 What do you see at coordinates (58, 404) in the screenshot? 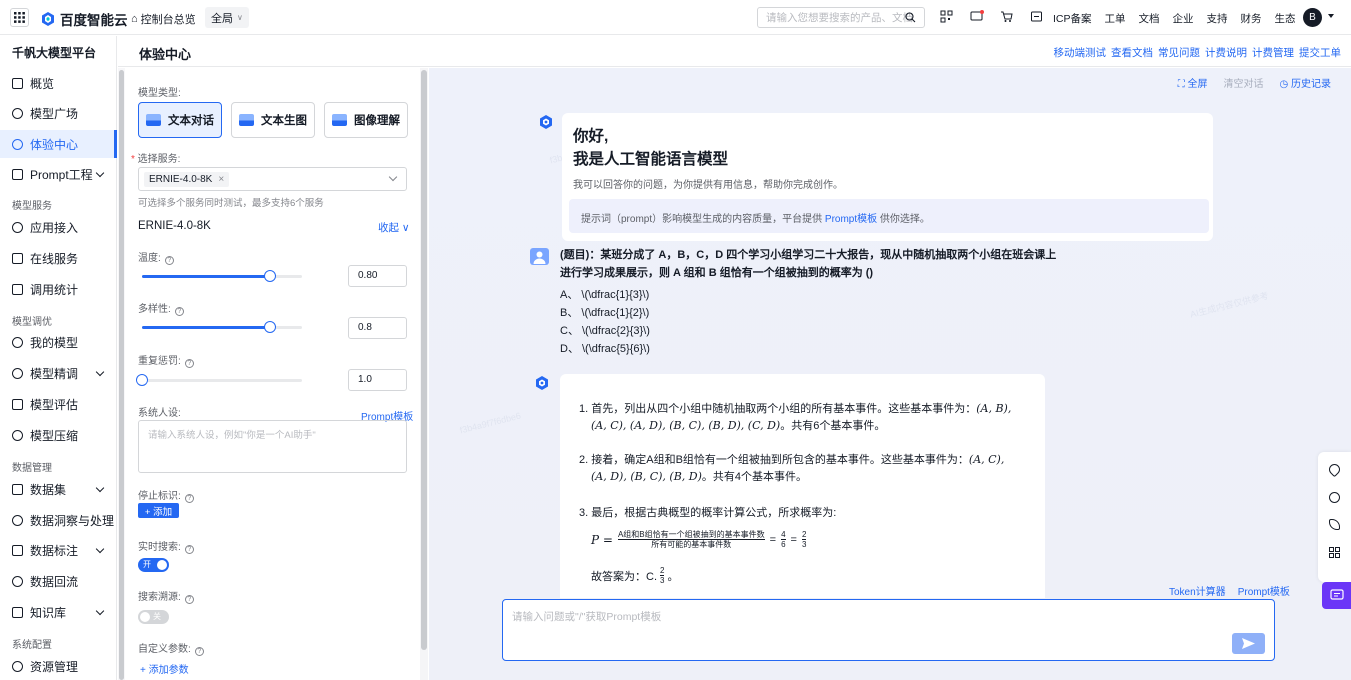
I see `sidebar-item-evaluate: 模型评估` at bounding box center [58, 404].